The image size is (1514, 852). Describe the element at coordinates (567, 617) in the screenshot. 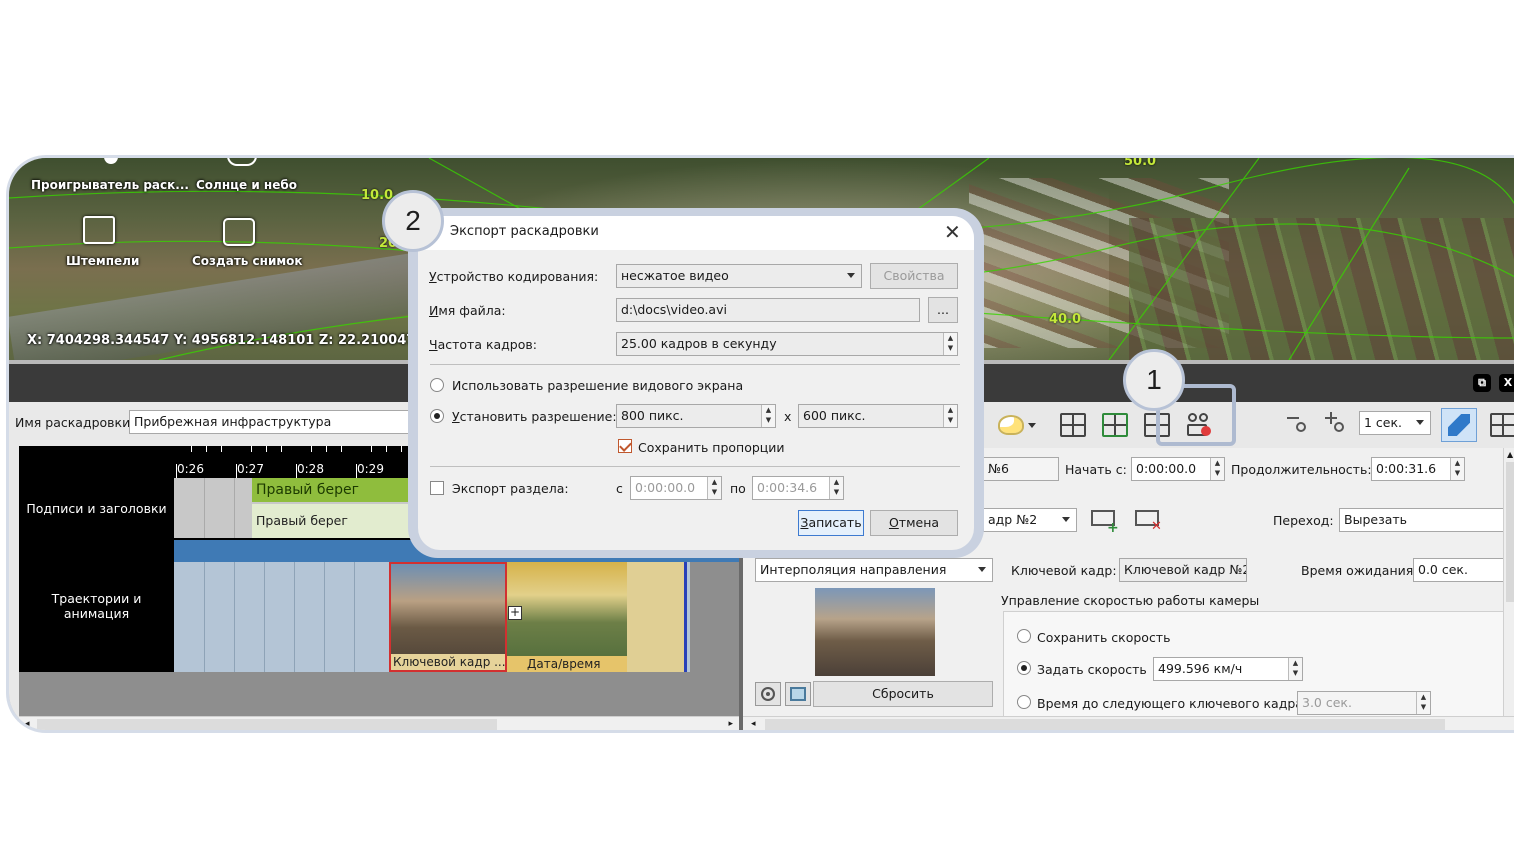

I see `datetime-clip: Дата/время +` at that location.